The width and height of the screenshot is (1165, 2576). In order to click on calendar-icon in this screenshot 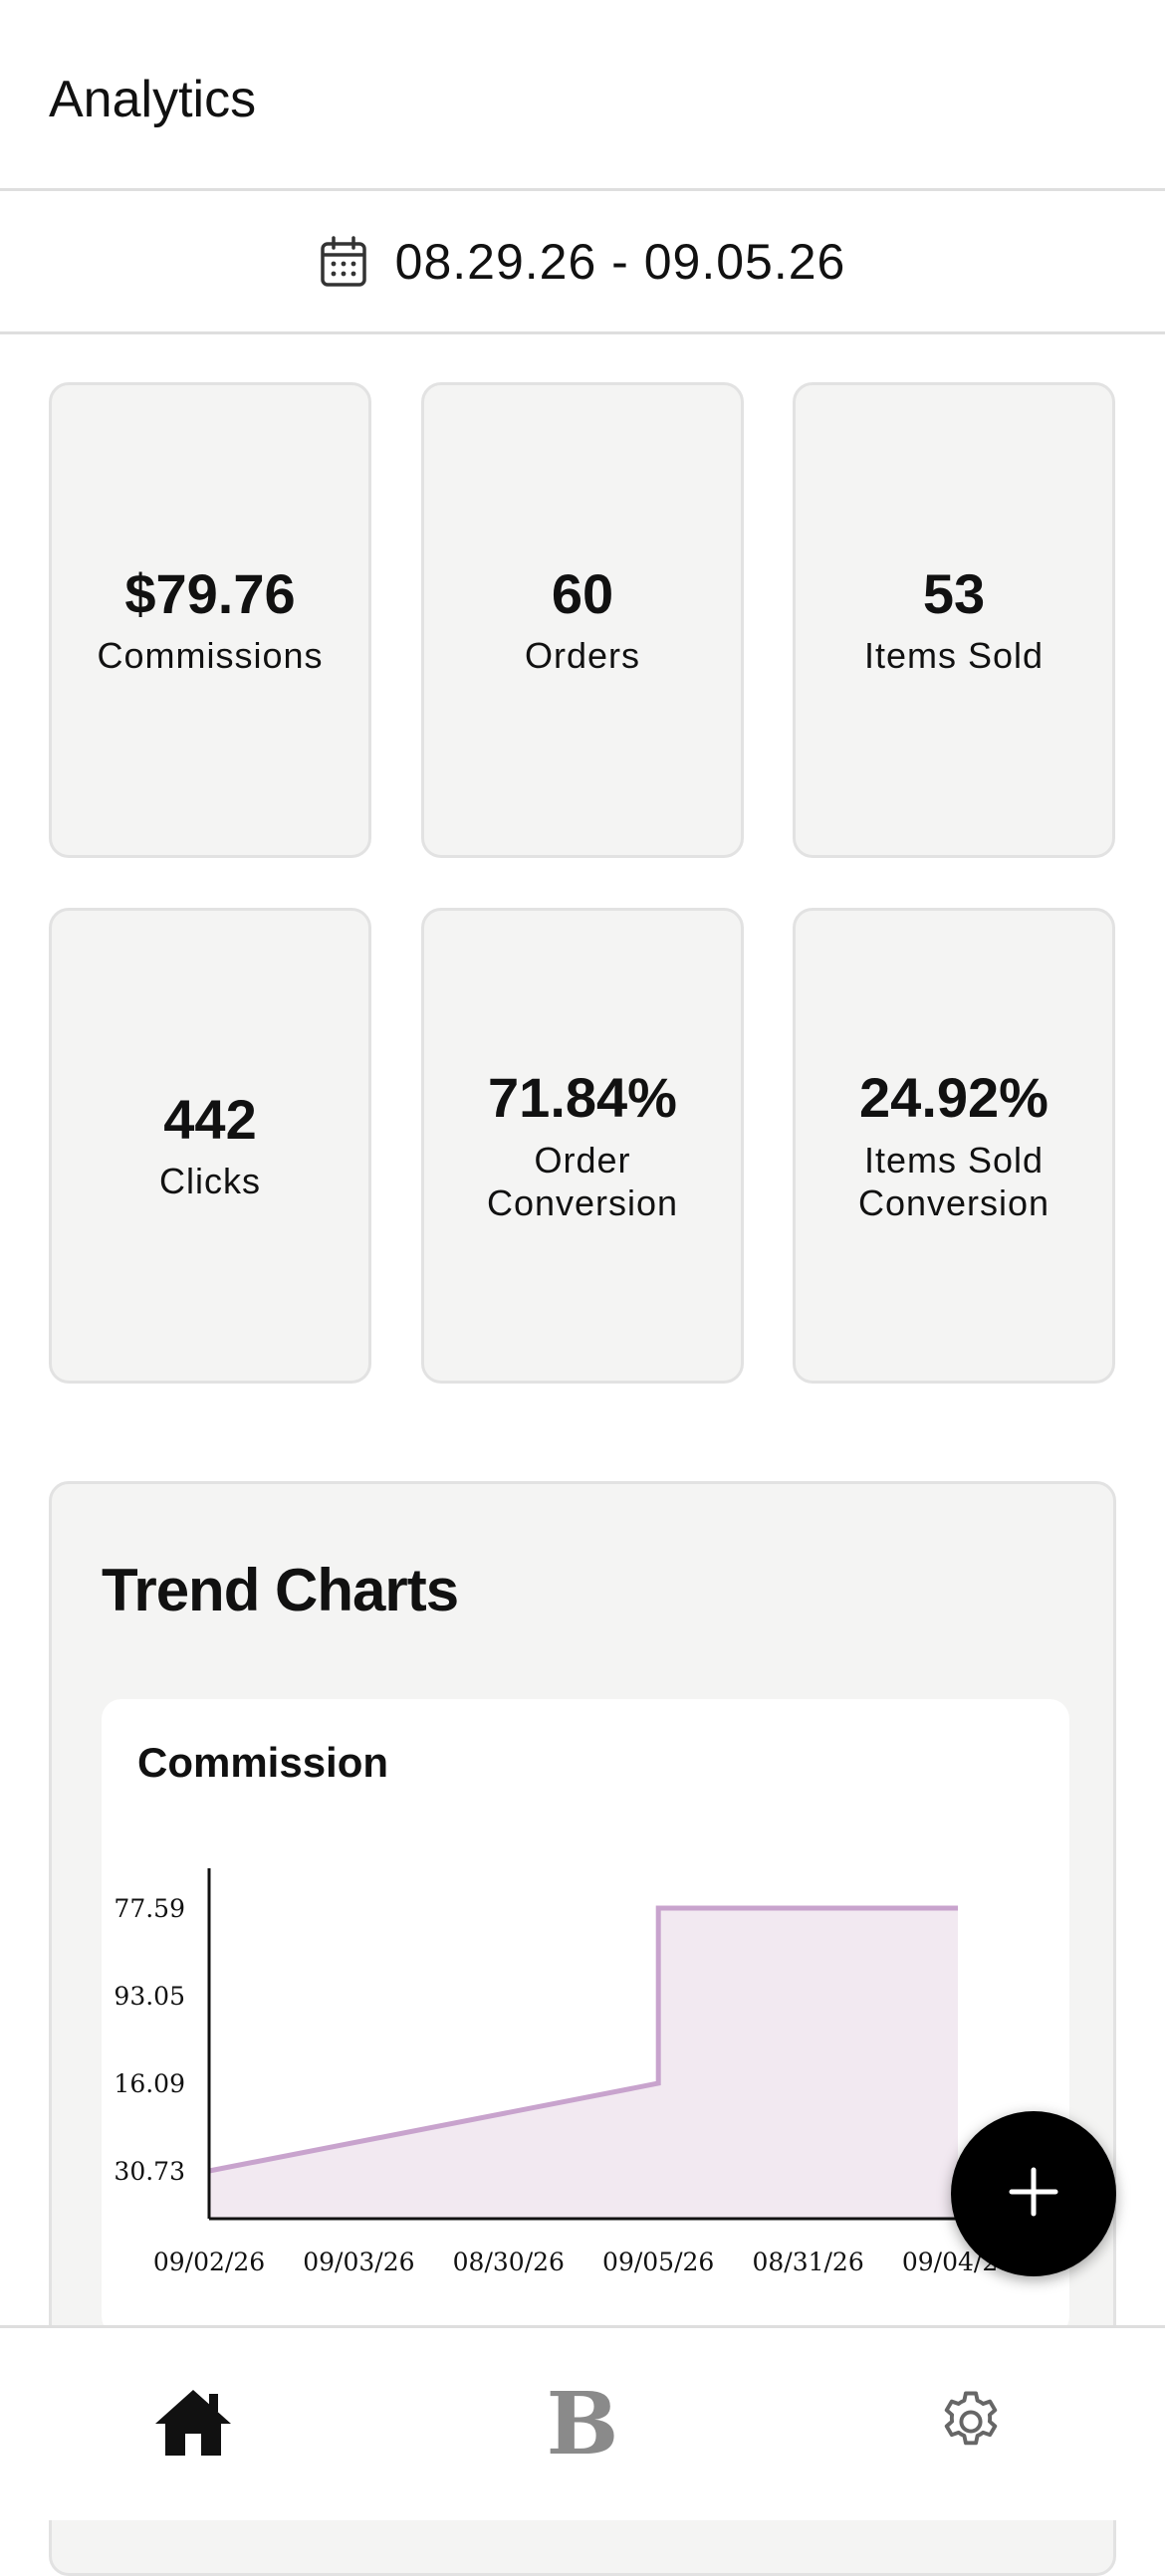, I will do `click(344, 261)`.